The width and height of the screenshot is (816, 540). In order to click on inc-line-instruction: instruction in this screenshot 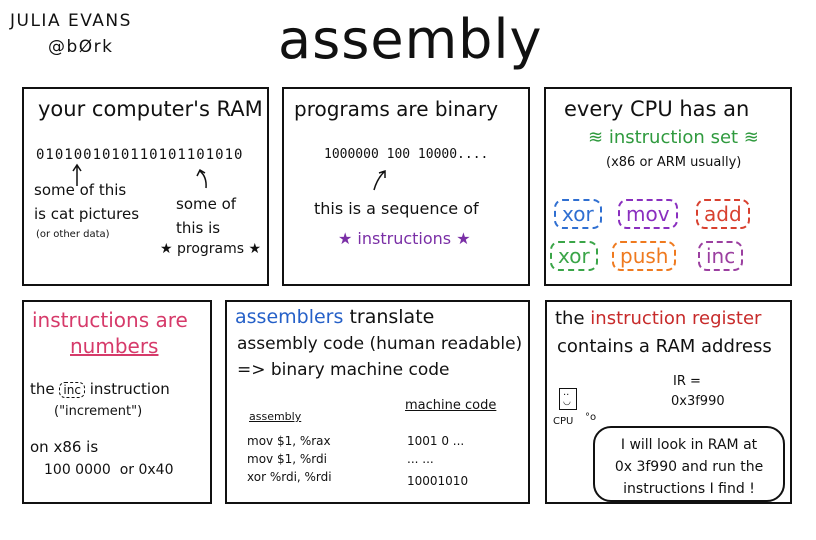, I will do `click(129, 389)`.